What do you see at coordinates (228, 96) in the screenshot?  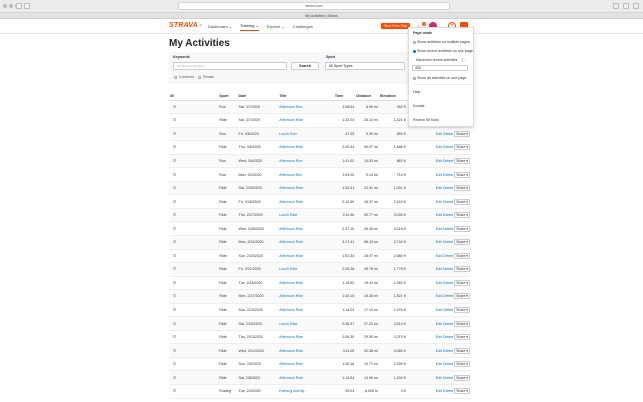 I see `col-sport: Sport` at bounding box center [228, 96].